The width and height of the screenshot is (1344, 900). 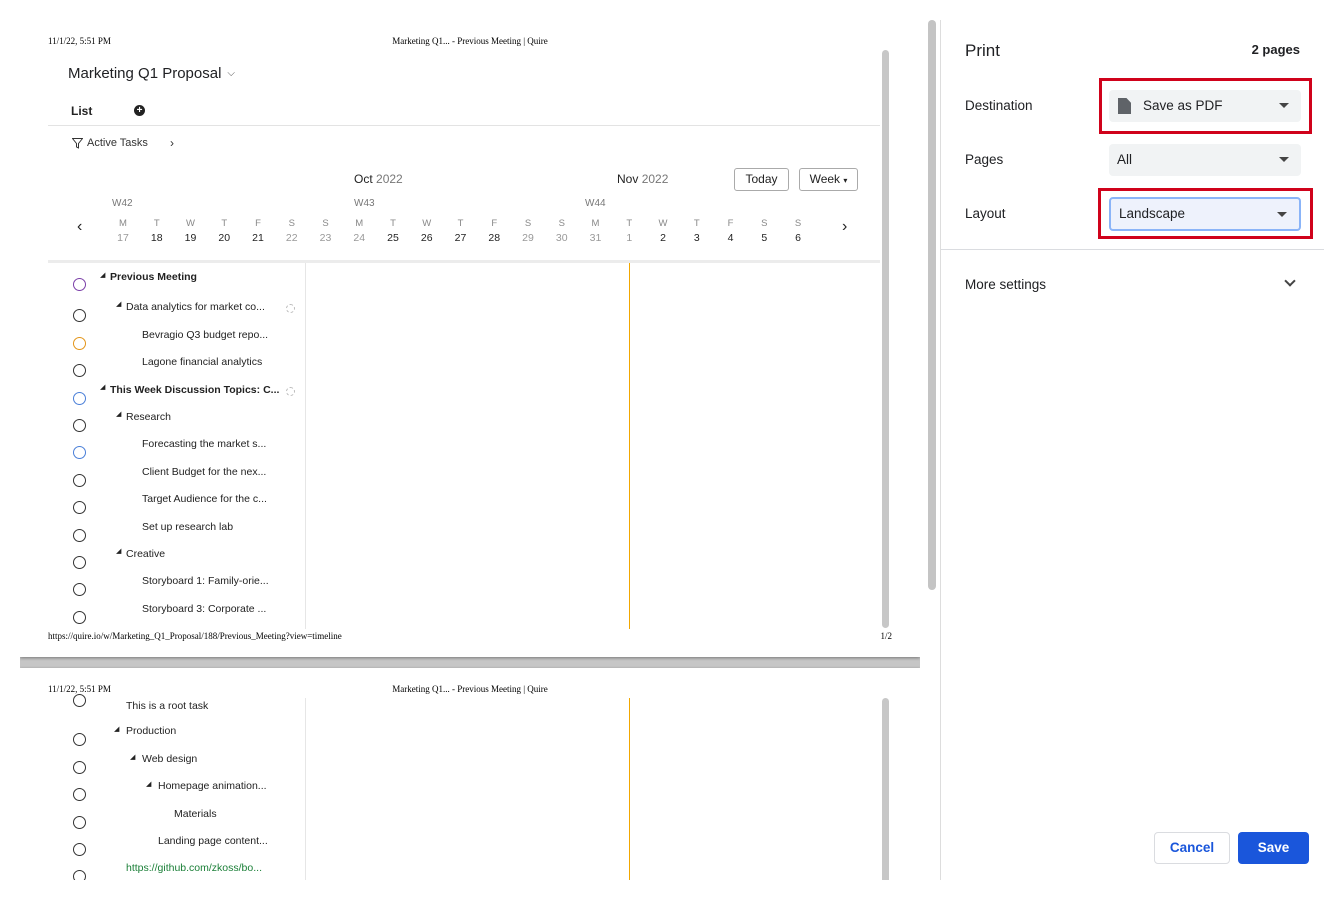 I want to click on month-label-nov: Nov 2022, so click(x=642, y=179).